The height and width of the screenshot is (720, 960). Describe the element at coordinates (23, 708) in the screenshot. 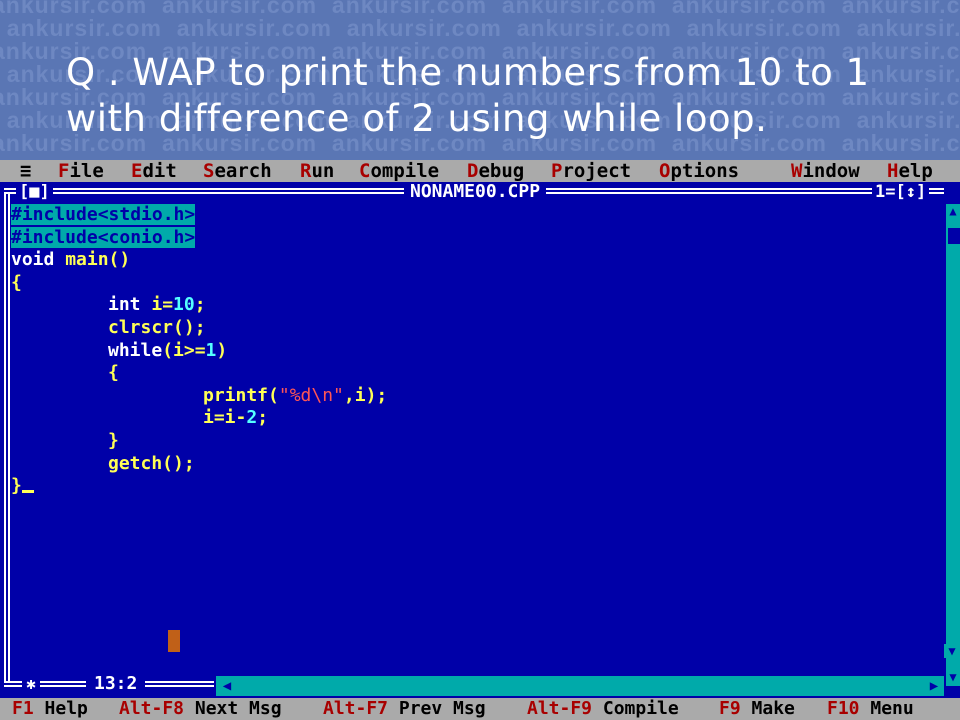

I see `fkey-key: F1` at that location.